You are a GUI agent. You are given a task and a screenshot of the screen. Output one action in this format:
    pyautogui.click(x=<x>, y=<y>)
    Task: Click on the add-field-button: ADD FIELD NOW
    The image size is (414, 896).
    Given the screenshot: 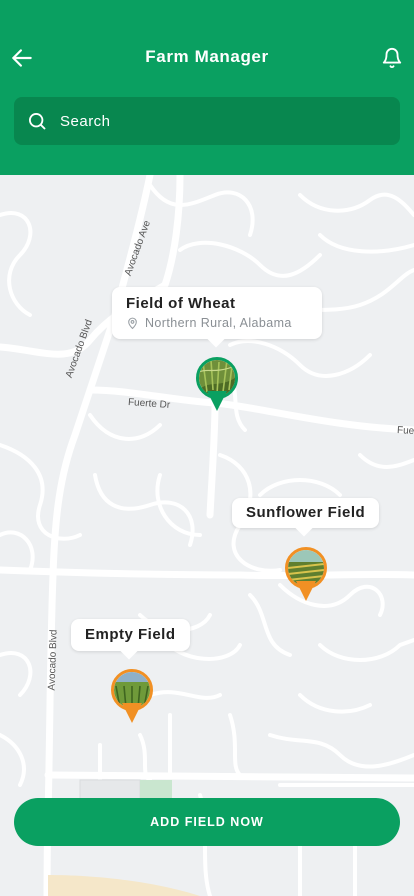 What is the action you would take?
    pyautogui.click(x=207, y=822)
    